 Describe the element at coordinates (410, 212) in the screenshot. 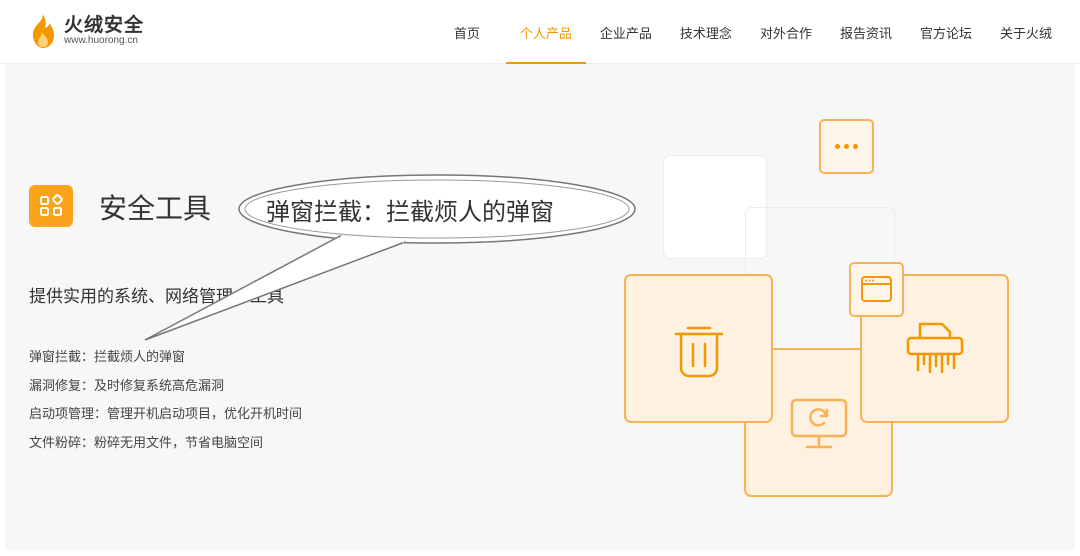

I see `callout-text: 弹窗拦截：拦截烦人的弹窗` at that location.